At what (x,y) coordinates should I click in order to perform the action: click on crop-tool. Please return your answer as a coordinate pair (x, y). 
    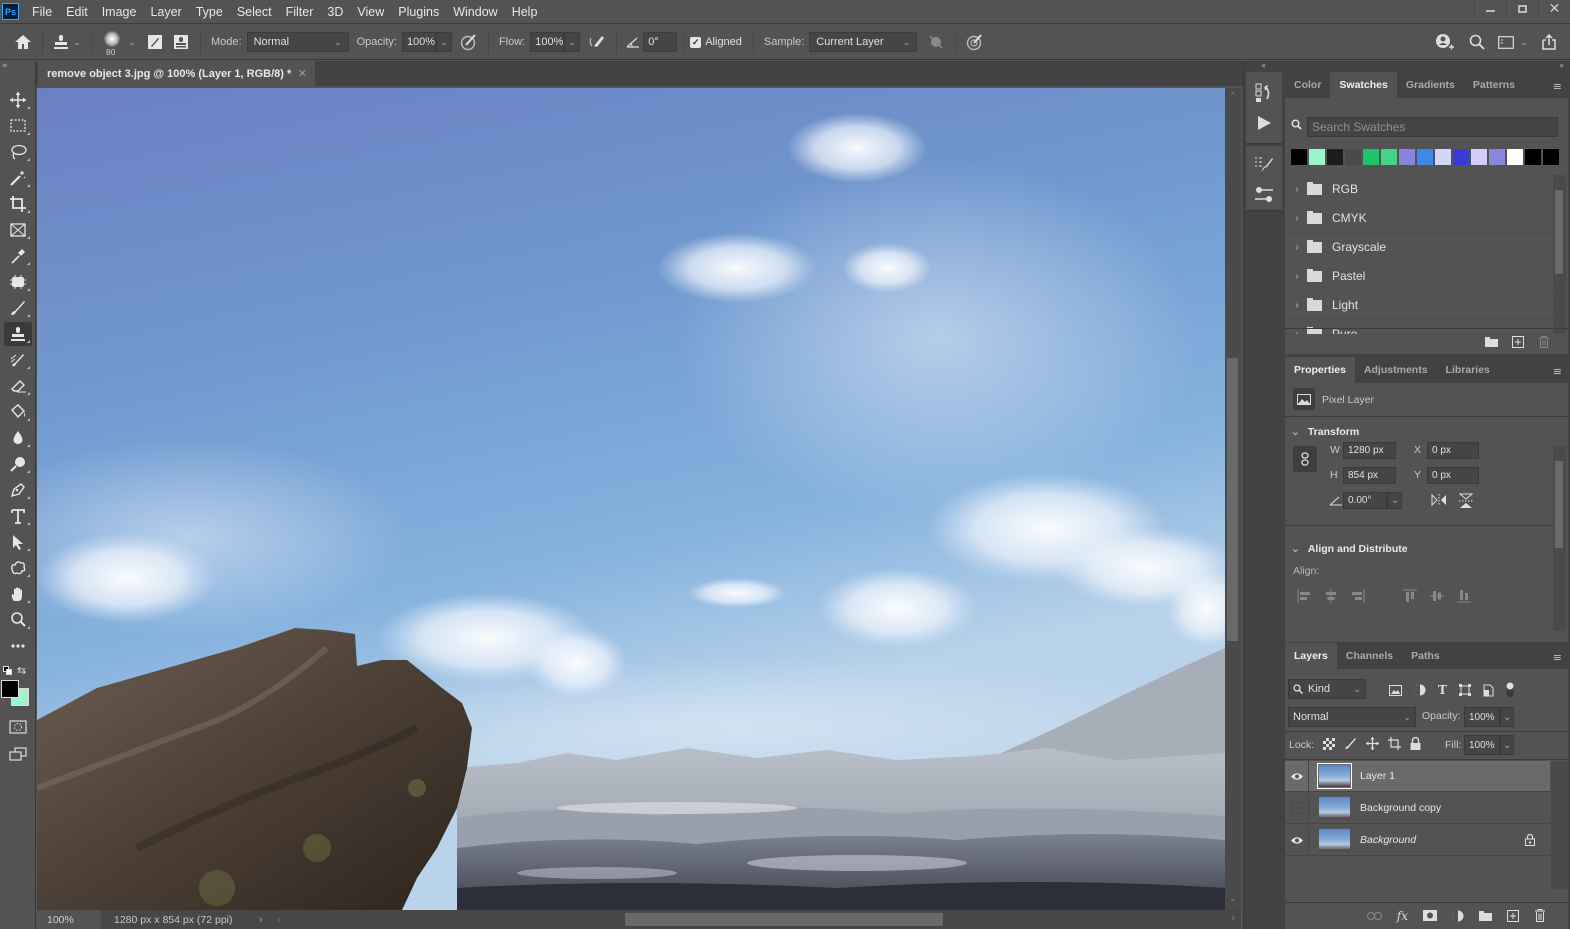
    Looking at the image, I should click on (18, 204).